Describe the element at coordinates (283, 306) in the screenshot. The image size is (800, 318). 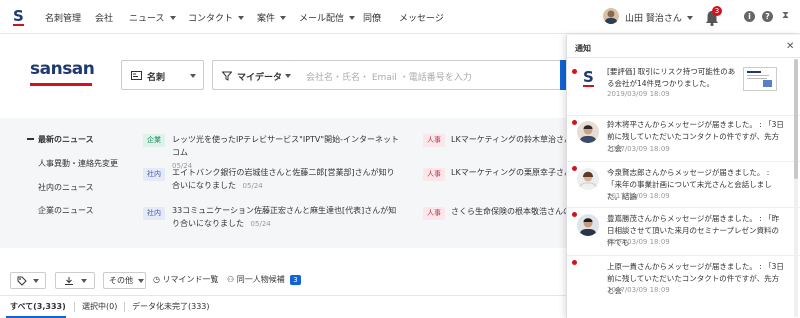
I see `list-tabs: すべて(3,333) 選択中(0) データ化未完了(333)` at that location.